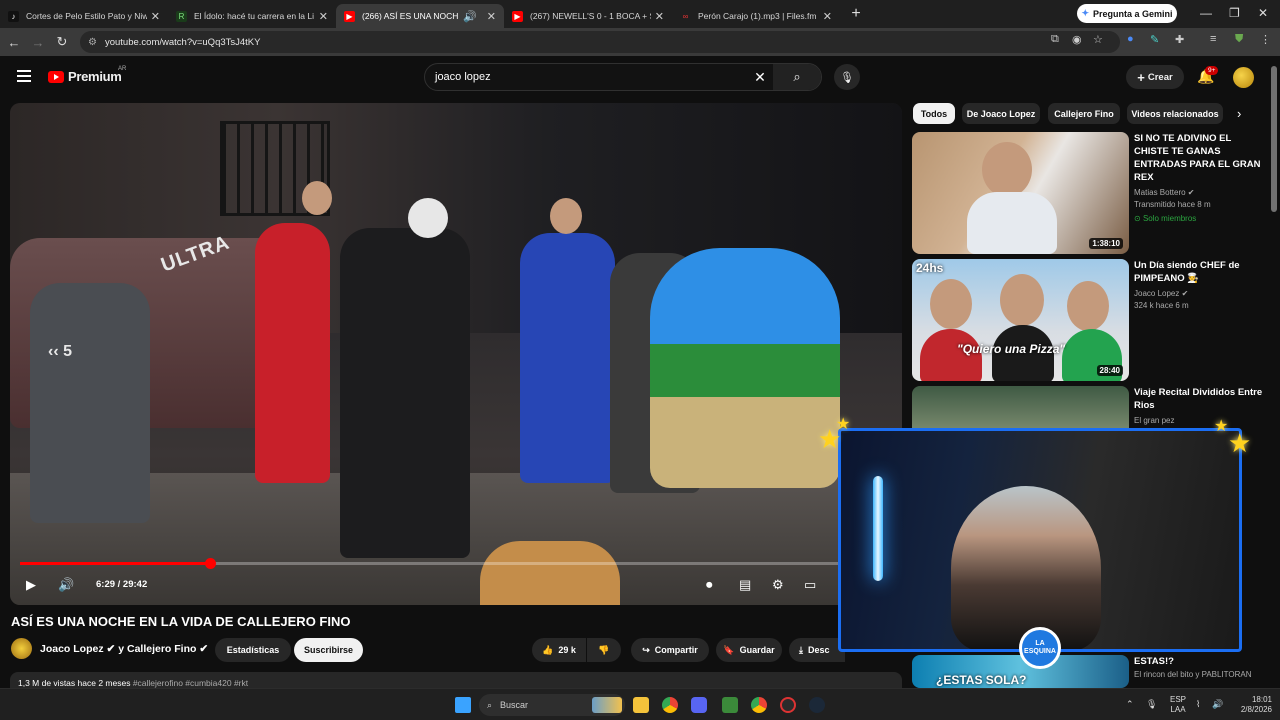 The width and height of the screenshot is (1280, 720). Describe the element at coordinates (1239, 39) in the screenshot. I see `profile-shield-icon: ⛊` at that location.